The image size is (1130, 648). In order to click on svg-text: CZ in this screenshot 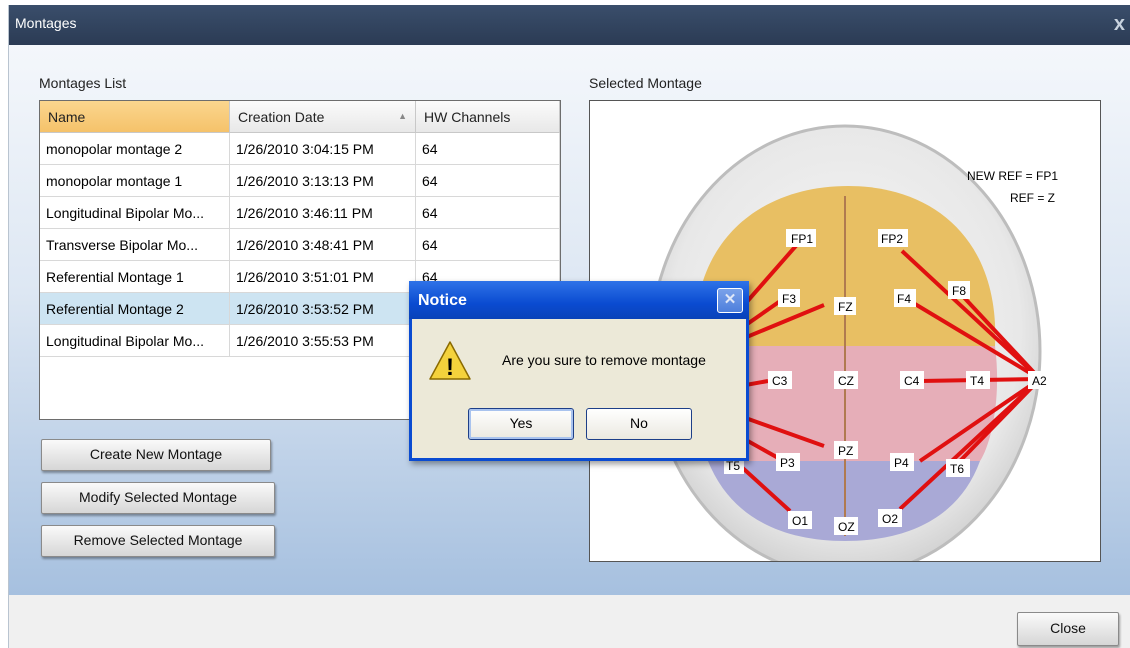, I will do `click(846, 381)`.